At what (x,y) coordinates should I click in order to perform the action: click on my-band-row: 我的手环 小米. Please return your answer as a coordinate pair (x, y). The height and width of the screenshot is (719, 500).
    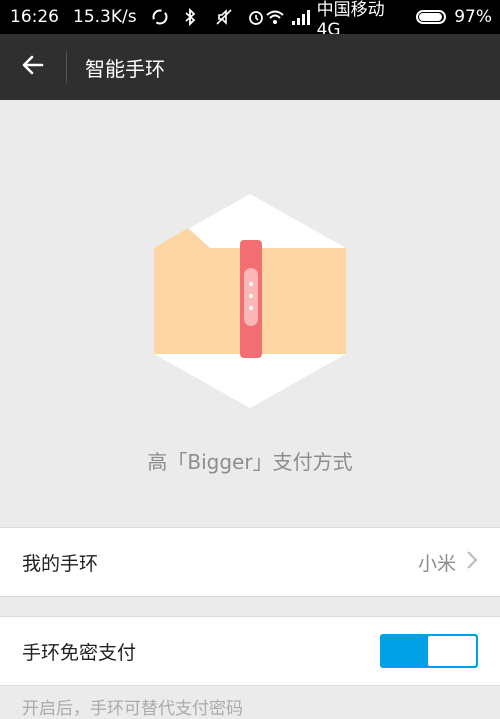
    Looking at the image, I should click on (250, 562).